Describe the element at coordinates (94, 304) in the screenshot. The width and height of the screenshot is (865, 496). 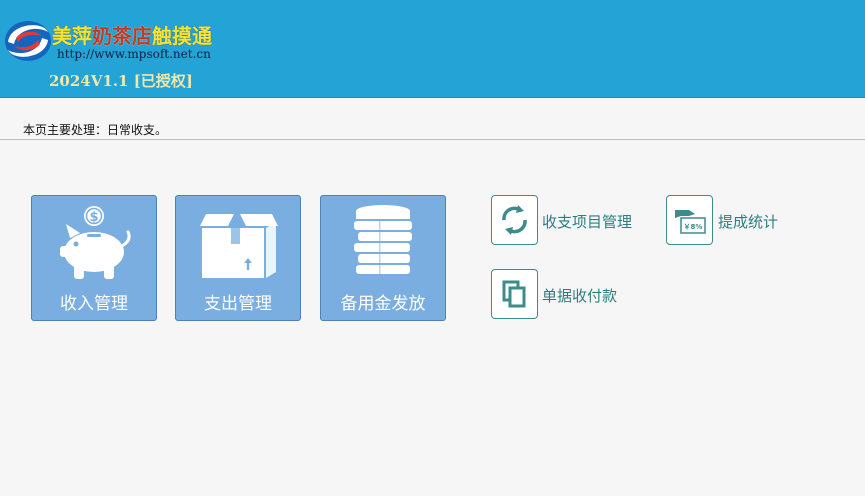
I see `income-management-label: 收入管理` at that location.